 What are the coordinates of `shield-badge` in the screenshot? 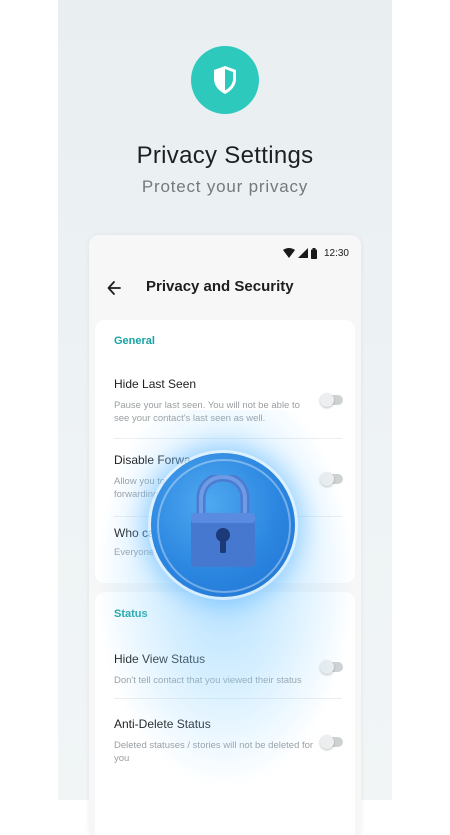 It's located at (225, 80).